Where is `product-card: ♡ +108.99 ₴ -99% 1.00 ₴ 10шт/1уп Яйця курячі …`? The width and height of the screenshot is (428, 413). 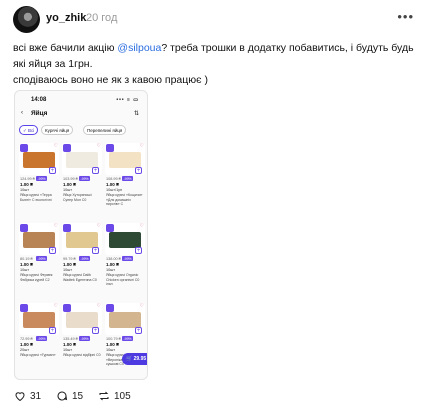 product-card: ♡ +108.99 ₴ -99% 1.00 ₴ 10шт/1уп Яйця курячі … is located at coordinates (125, 182).